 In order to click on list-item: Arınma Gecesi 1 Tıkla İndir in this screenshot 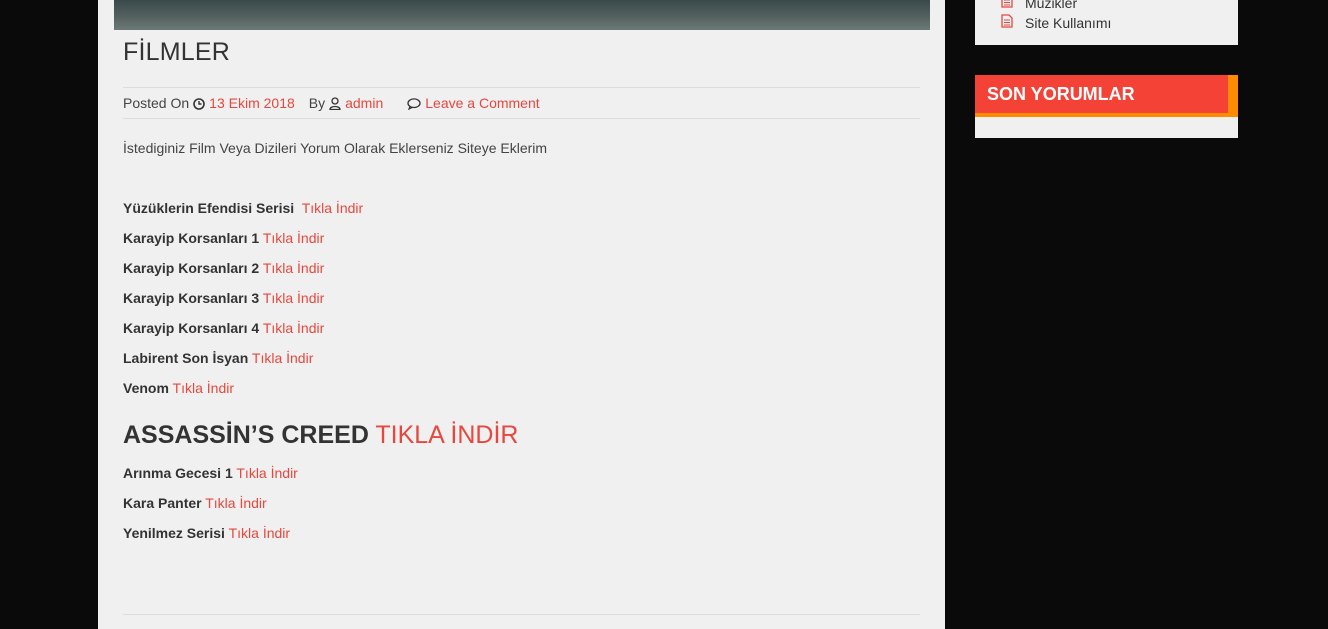, I will do `click(210, 473)`.